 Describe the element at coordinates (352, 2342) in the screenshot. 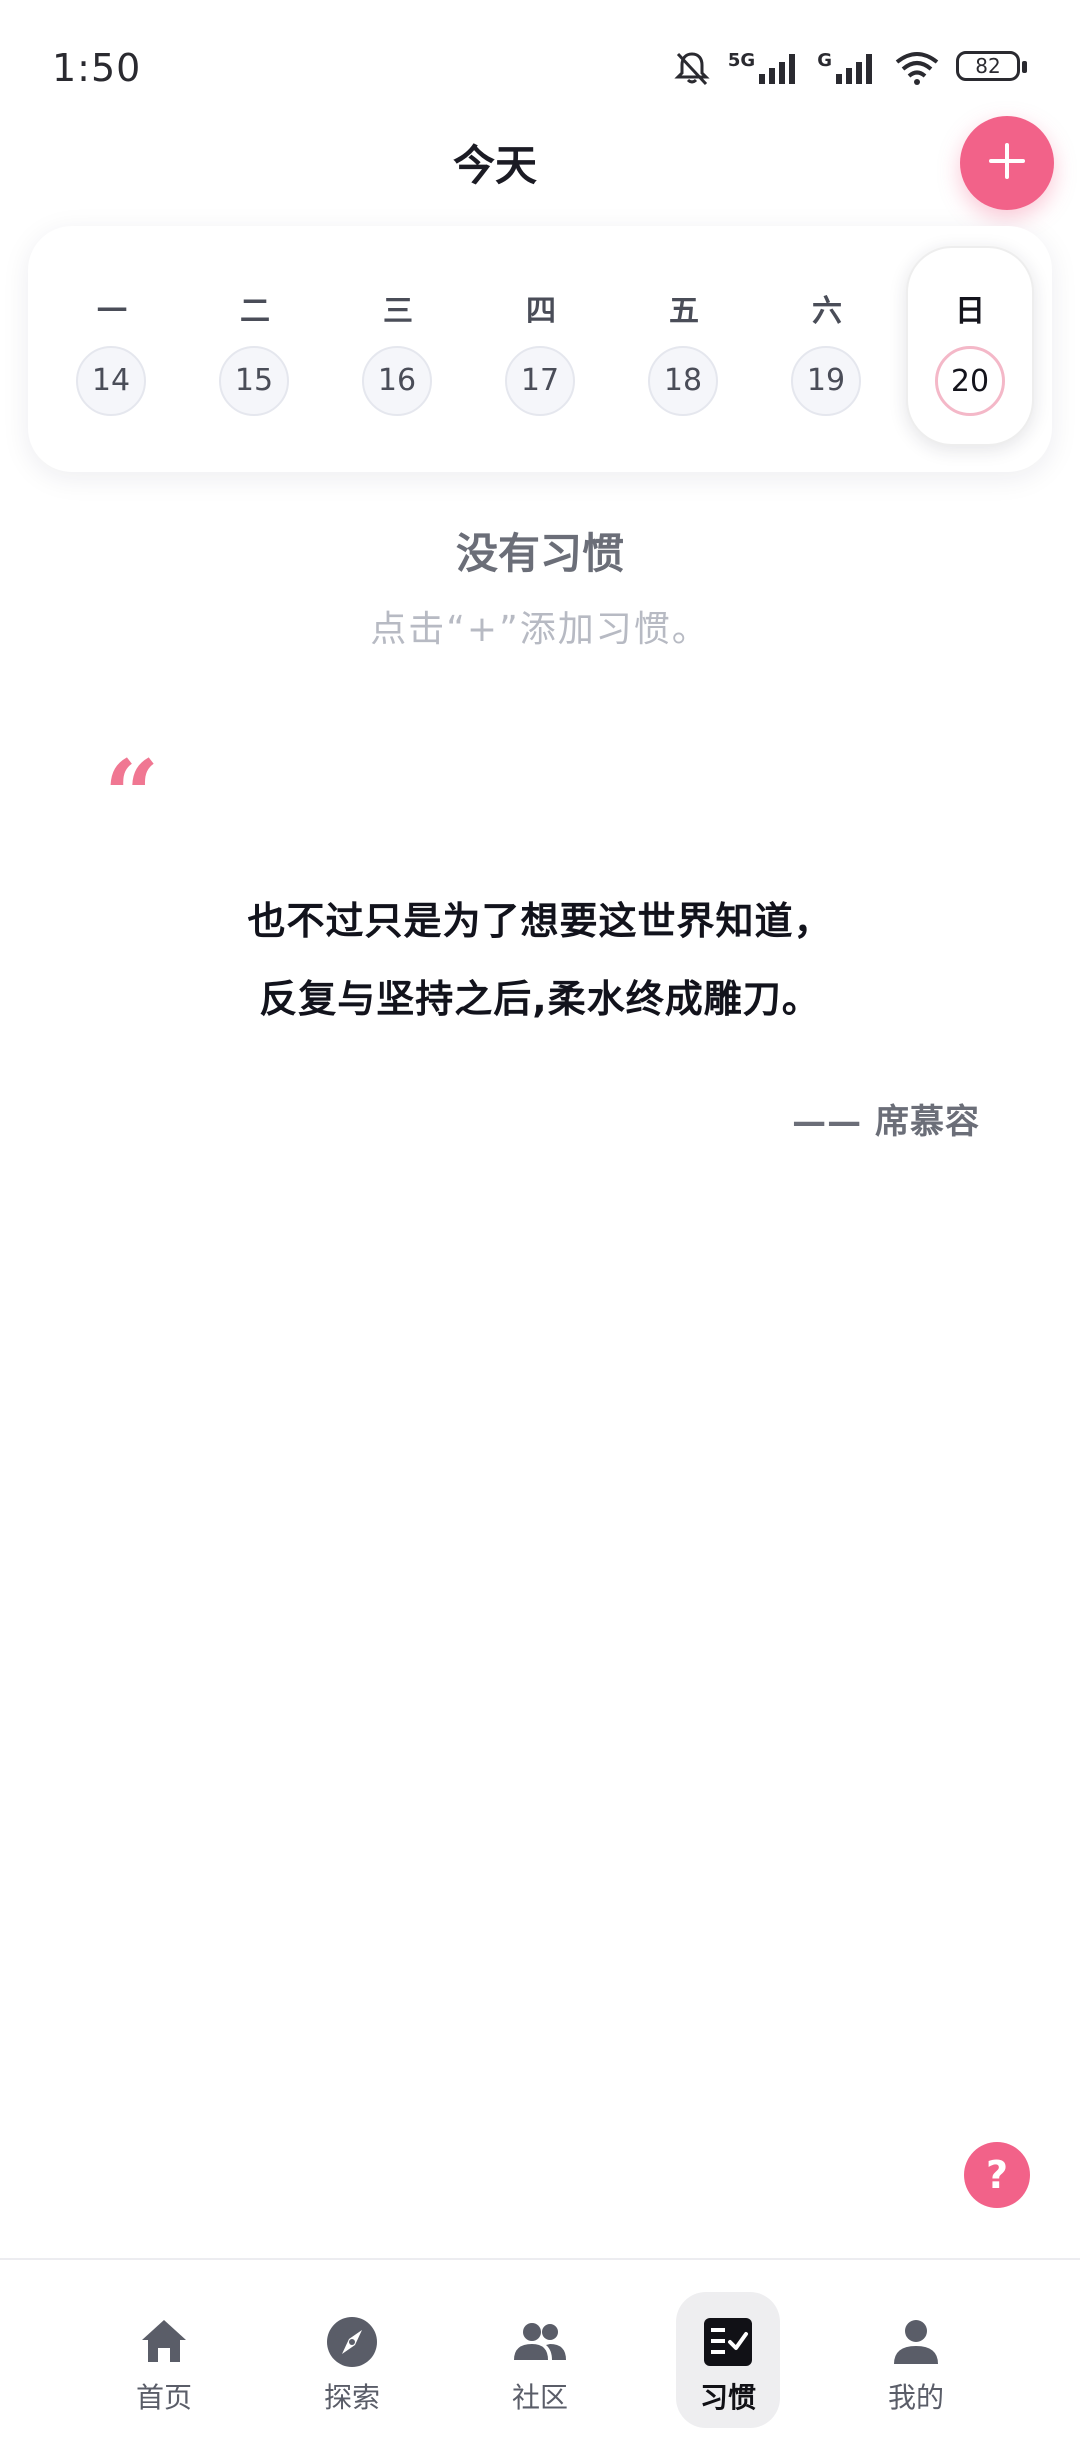

I see `compass-icon` at that location.